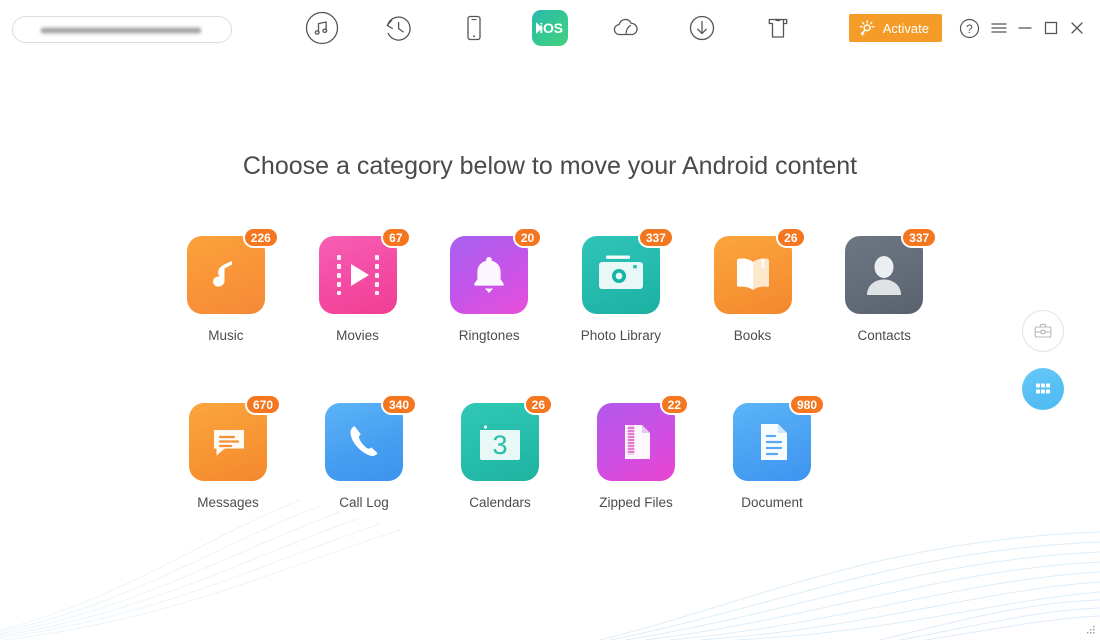 The height and width of the screenshot is (640, 1100). What do you see at coordinates (527, 237) in the screenshot?
I see `category-badge: 20` at bounding box center [527, 237].